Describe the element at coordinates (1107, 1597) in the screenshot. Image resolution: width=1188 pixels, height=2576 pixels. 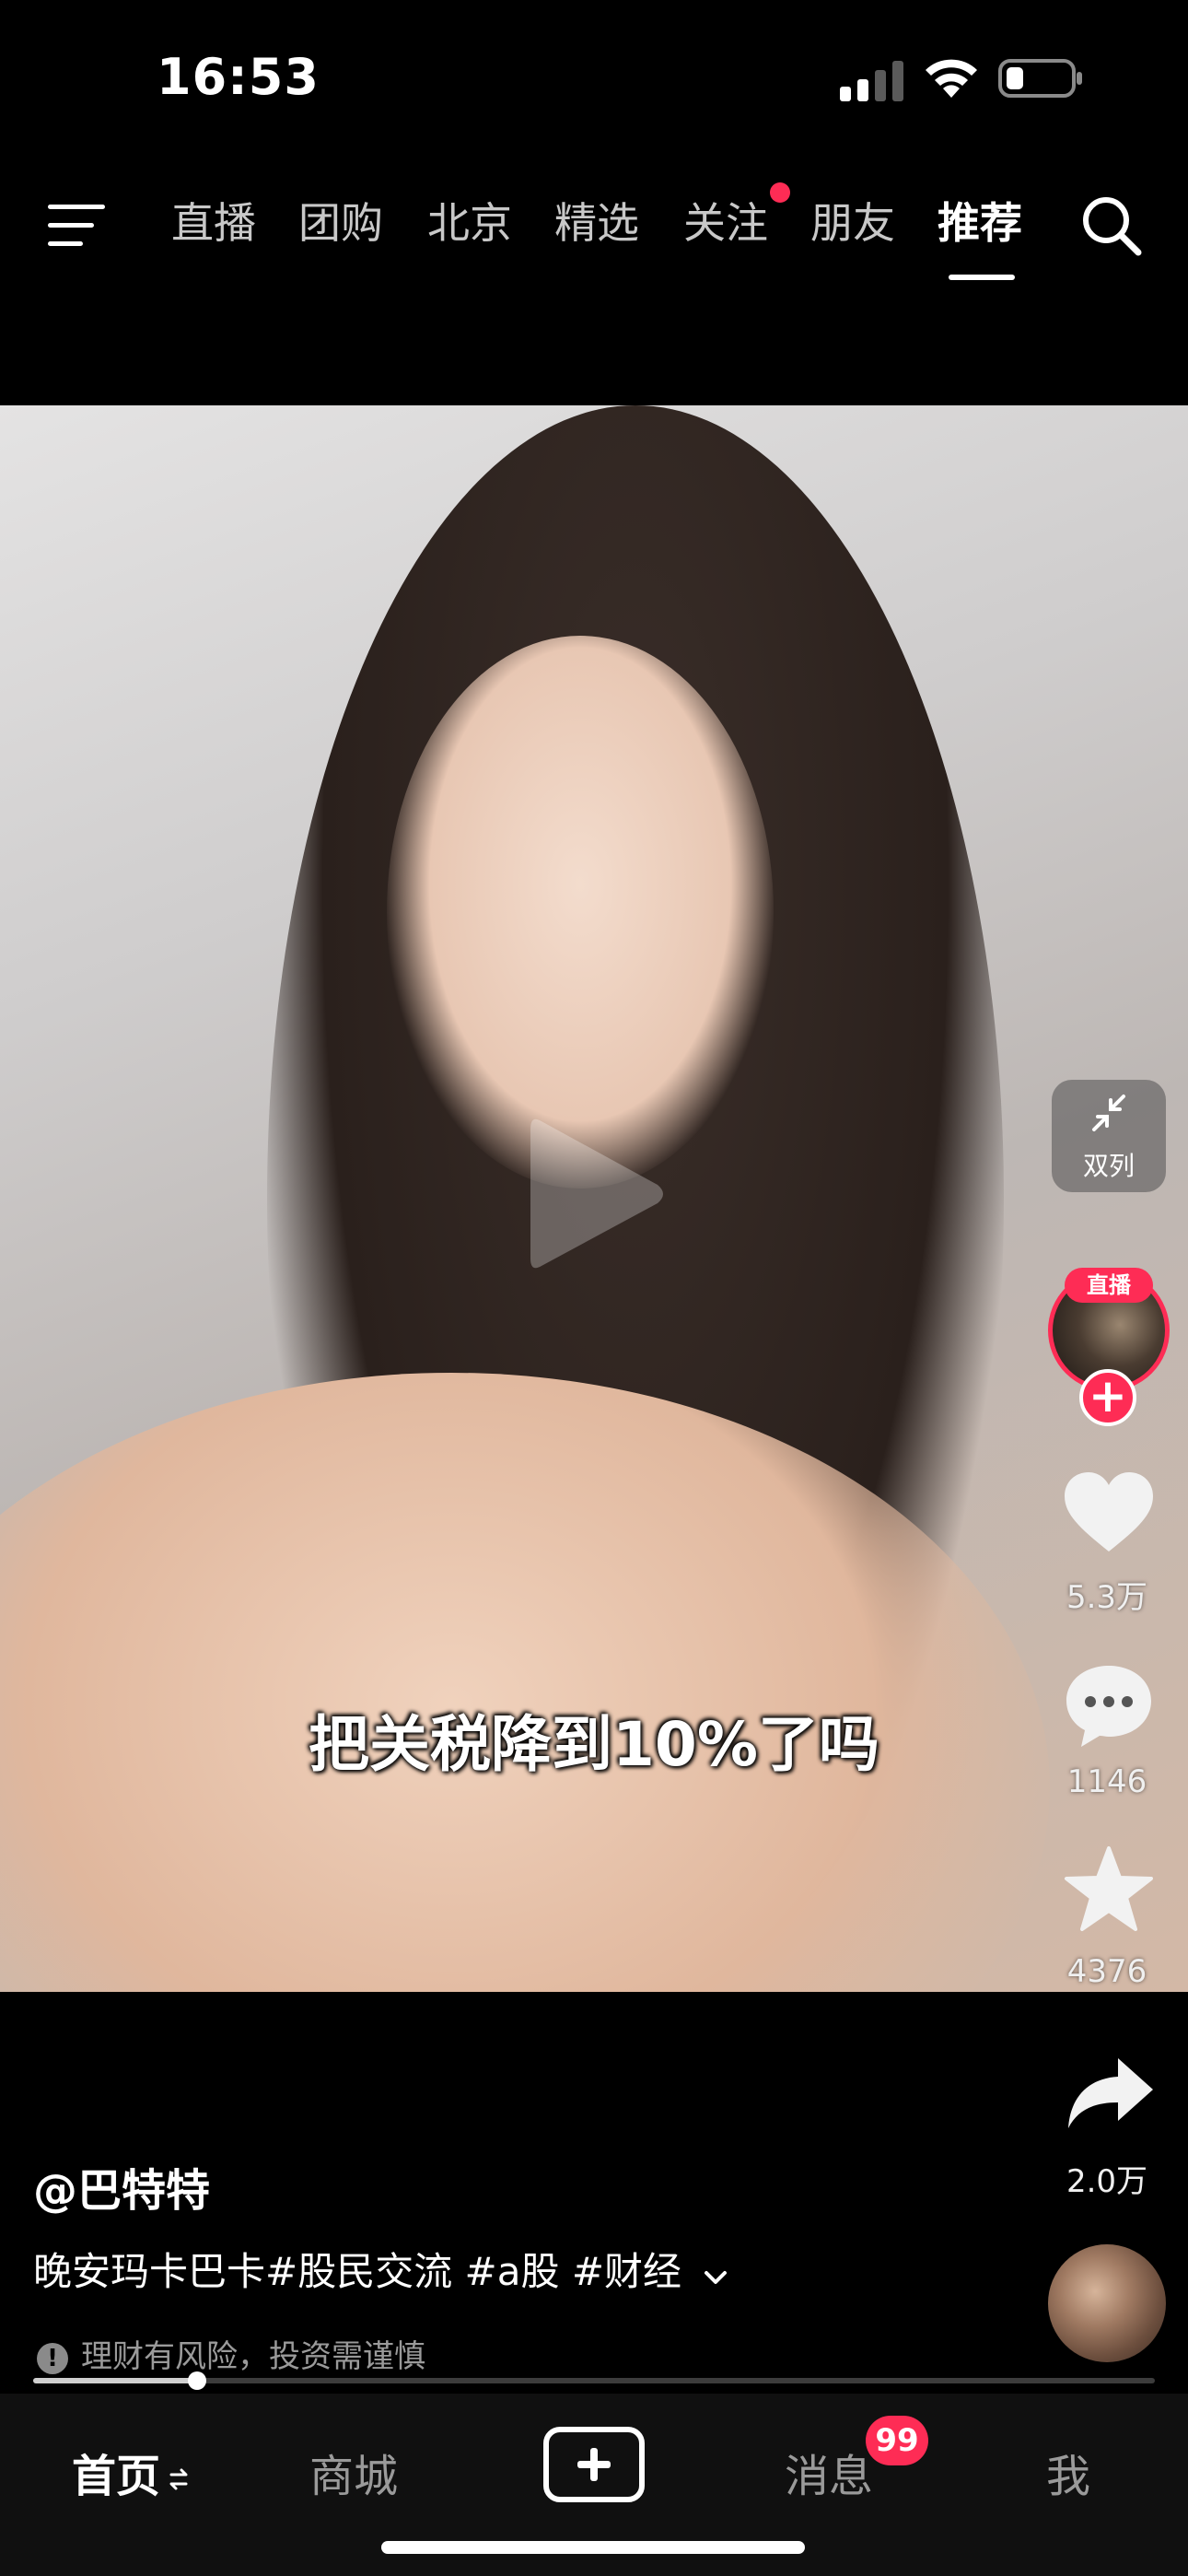
I see `likes-count: 5.3万` at that location.